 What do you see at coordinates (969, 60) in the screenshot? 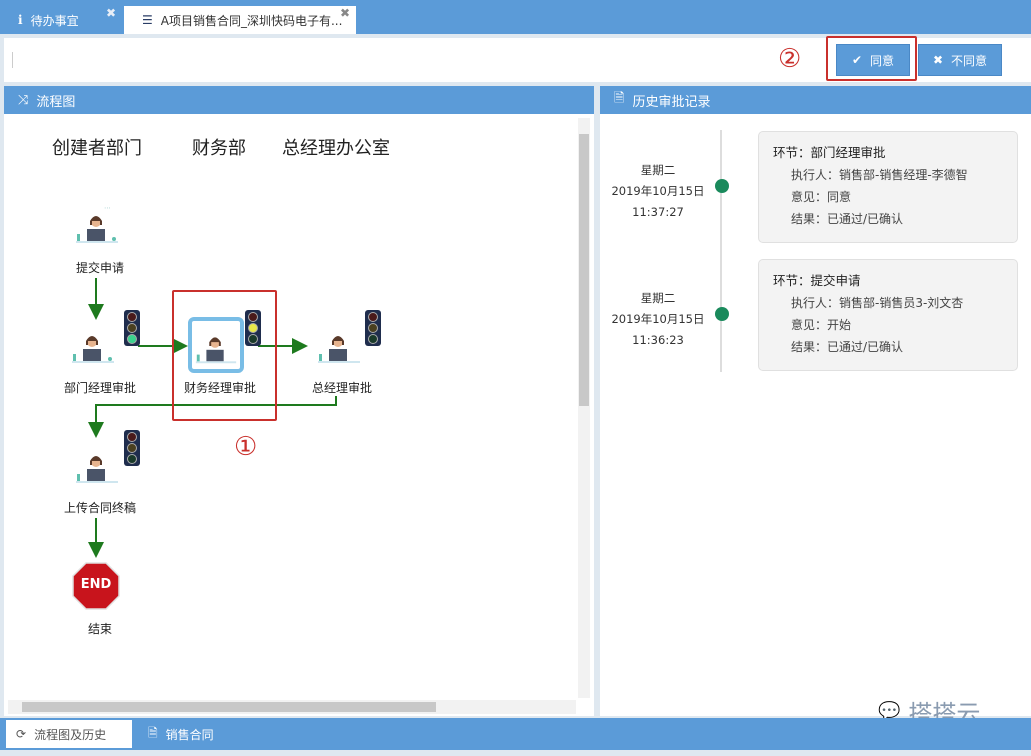
I see `disagree-label: 不同意` at bounding box center [969, 60].